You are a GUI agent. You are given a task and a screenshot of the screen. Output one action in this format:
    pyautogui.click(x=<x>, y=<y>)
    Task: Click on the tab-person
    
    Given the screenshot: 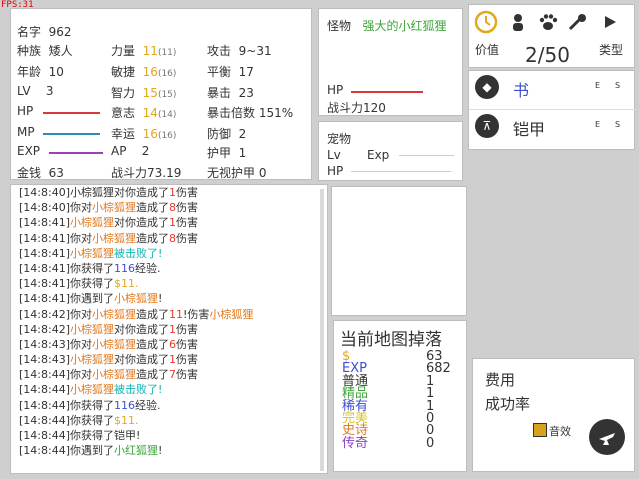 What is the action you would take?
    pyautogui.click(x=518, y=22)
    